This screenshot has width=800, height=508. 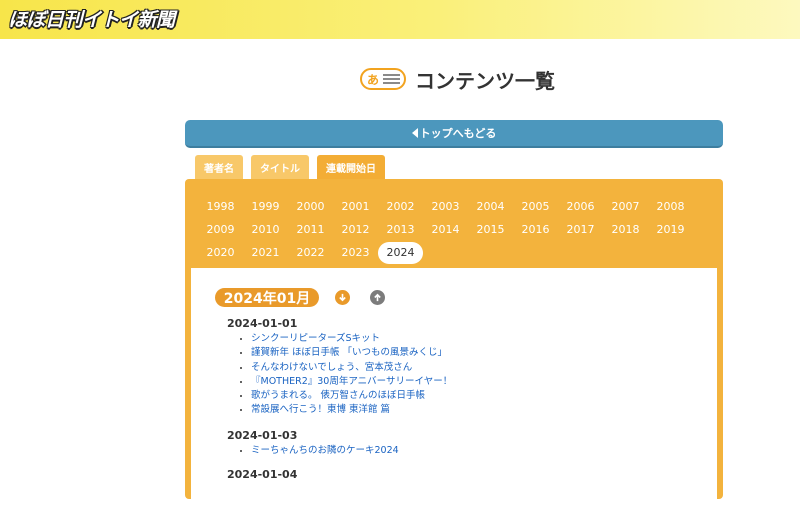 I want to click on tab-start-date: 連載開始日, so click(x=351, y=167).